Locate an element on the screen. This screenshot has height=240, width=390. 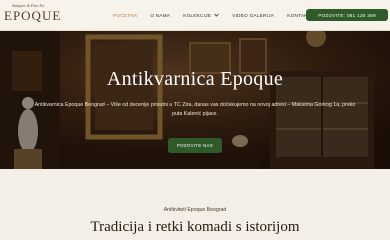
nav-item-o-nama: O NAMA is located at coordinates (160, 15).